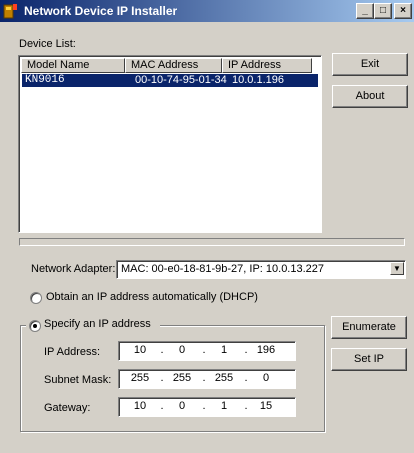 Image resolution: width=414 pixels, height=453 pixels. I want to click on ip-address-field: 10 . 0 . 1 . 196, so click(207, 351).